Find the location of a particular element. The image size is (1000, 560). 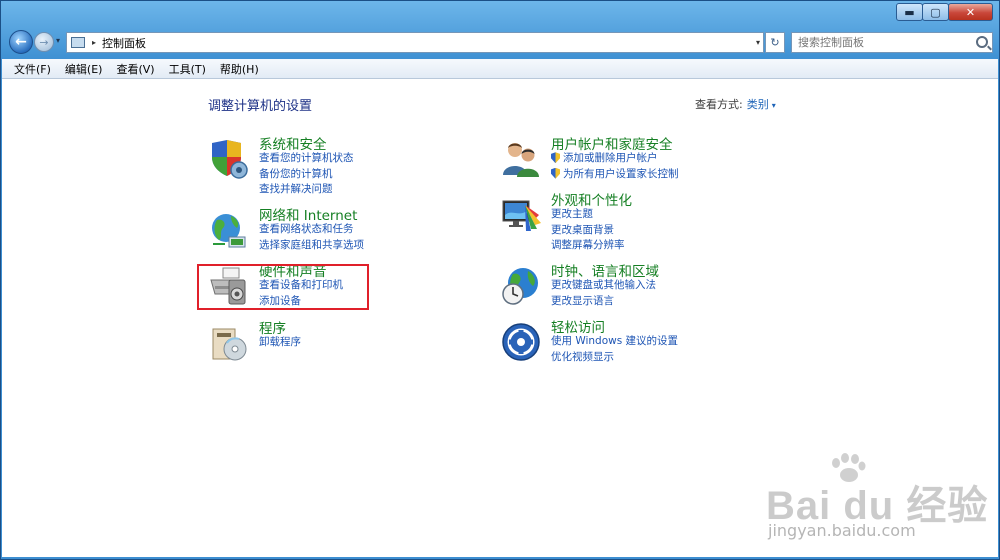

task-link: 更改桌面背景 is located at coordinates (588, 230).